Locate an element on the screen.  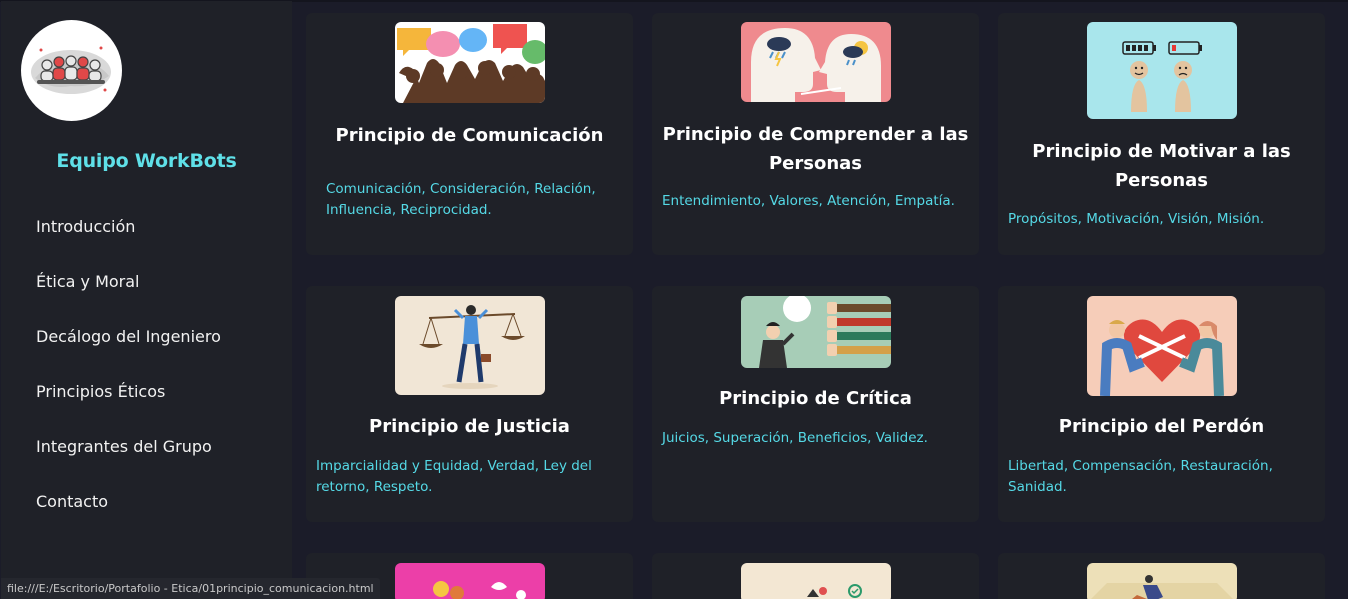
nav-introduccion: Introducción is located at coordinates (128, 240).